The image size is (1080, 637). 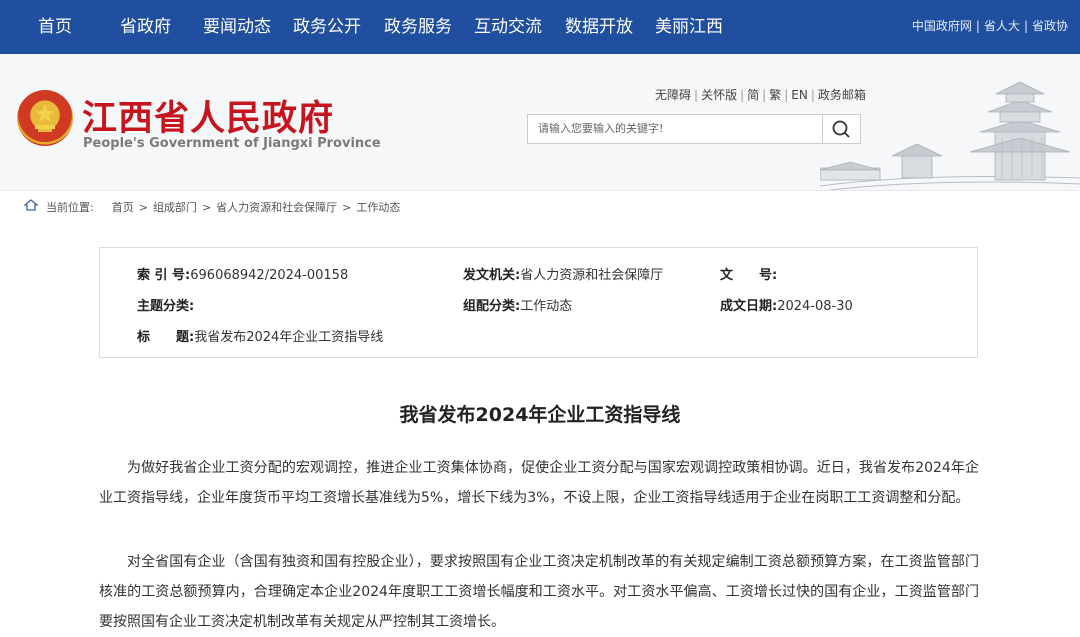 What do you see at coordinates (546, 306) in the screenshot?
I see `info-category-value: 工作动态` at bounding box center [546, 306].